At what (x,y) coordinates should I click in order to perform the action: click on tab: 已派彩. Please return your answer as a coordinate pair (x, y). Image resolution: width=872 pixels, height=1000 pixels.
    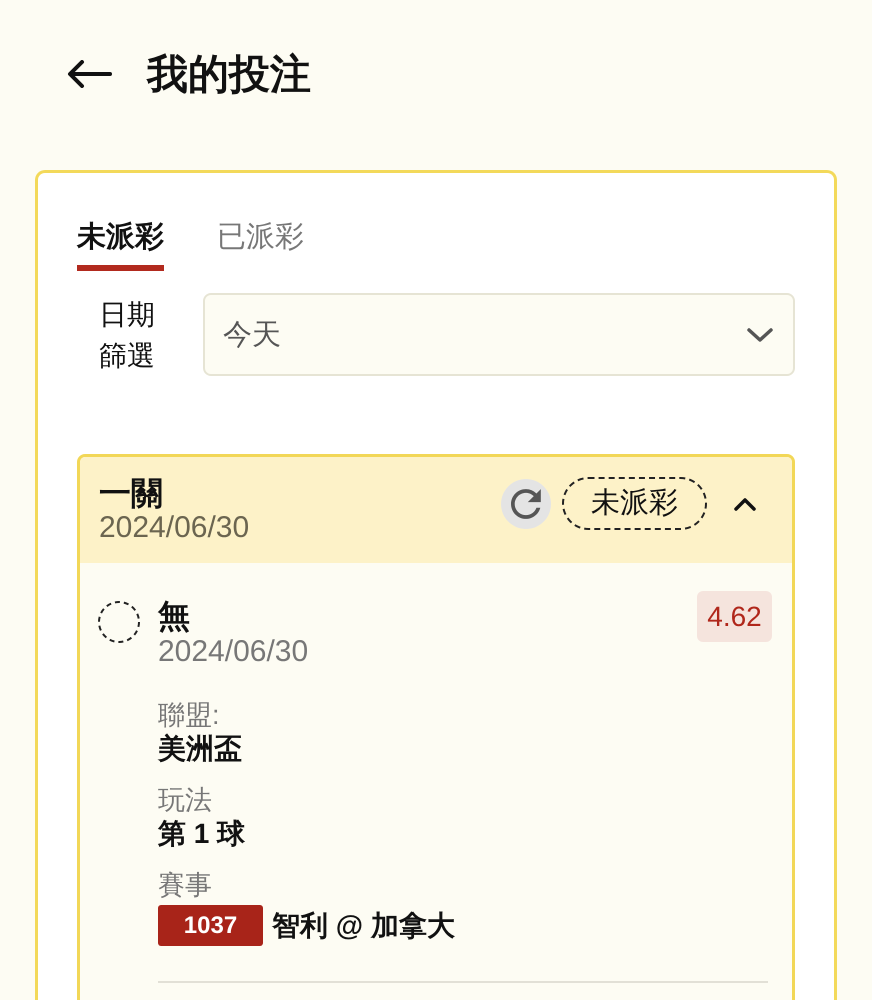
    Looking at the image, I should click on (260, 245).